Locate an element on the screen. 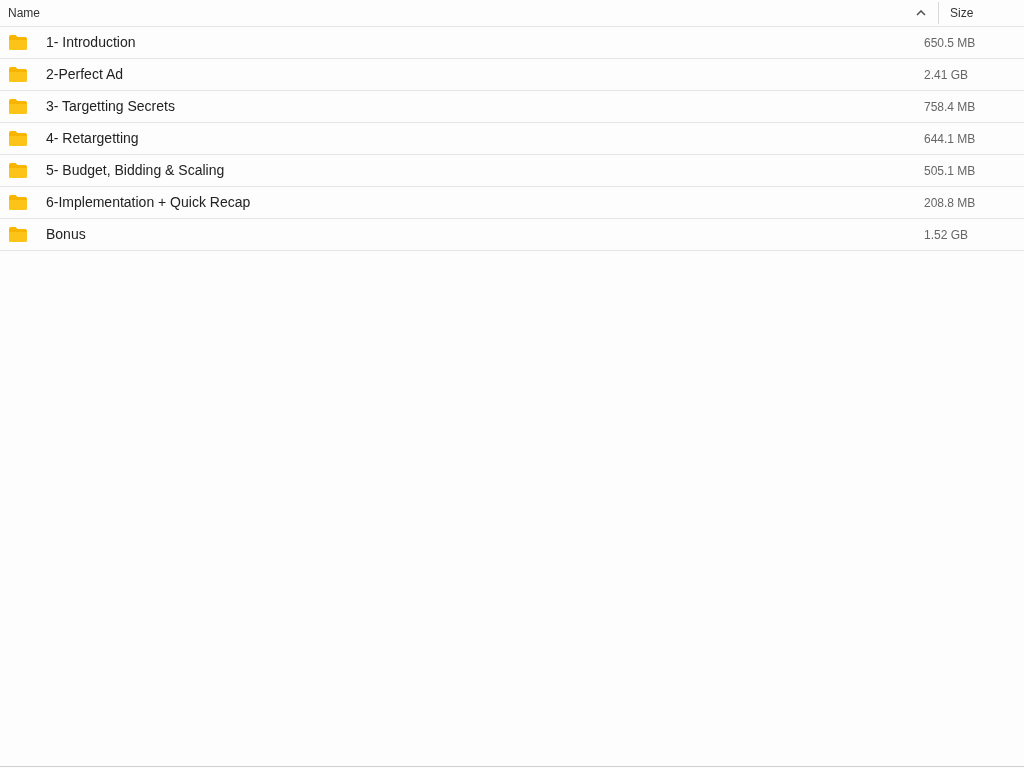 This screenshot has width=1024, height=768. column-header: Size is located at coordinates (956, 13).